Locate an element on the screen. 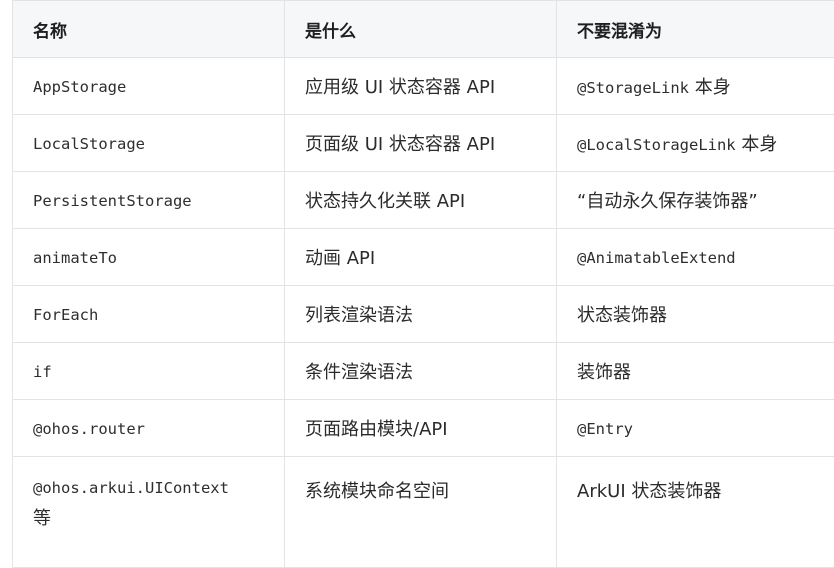 This screenshot has height=568, width=834. cell-what: 状态持久化关联 API is located at coordinates (421, 200).